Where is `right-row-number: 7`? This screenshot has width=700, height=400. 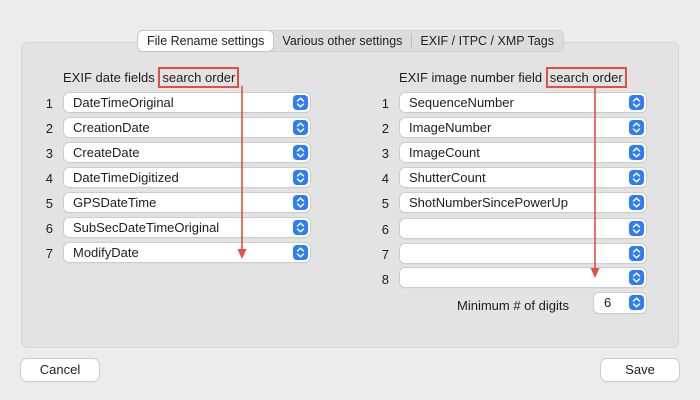
right-row-number: 7 is located at coordinates (385, 254).